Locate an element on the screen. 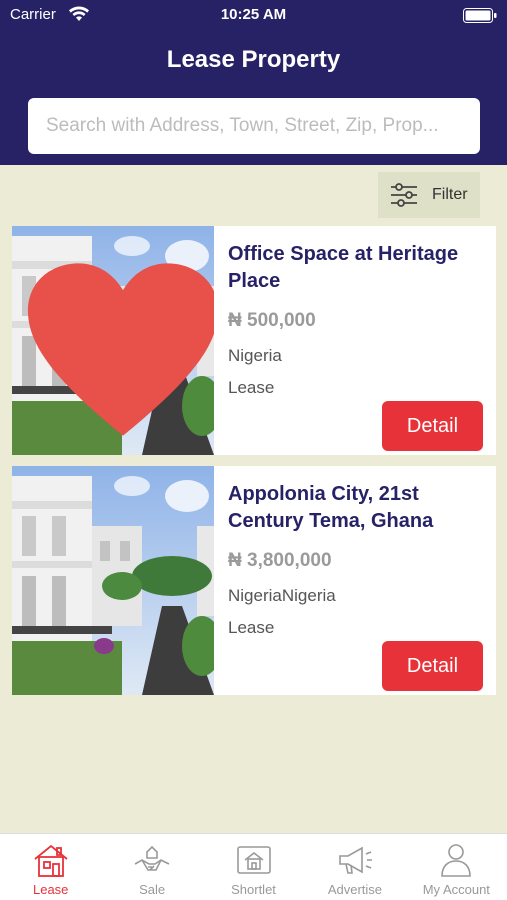 Image resolution: width=507 pixels, height=900 pixels. property-photo-illustration is located at coordinates (113, 580).